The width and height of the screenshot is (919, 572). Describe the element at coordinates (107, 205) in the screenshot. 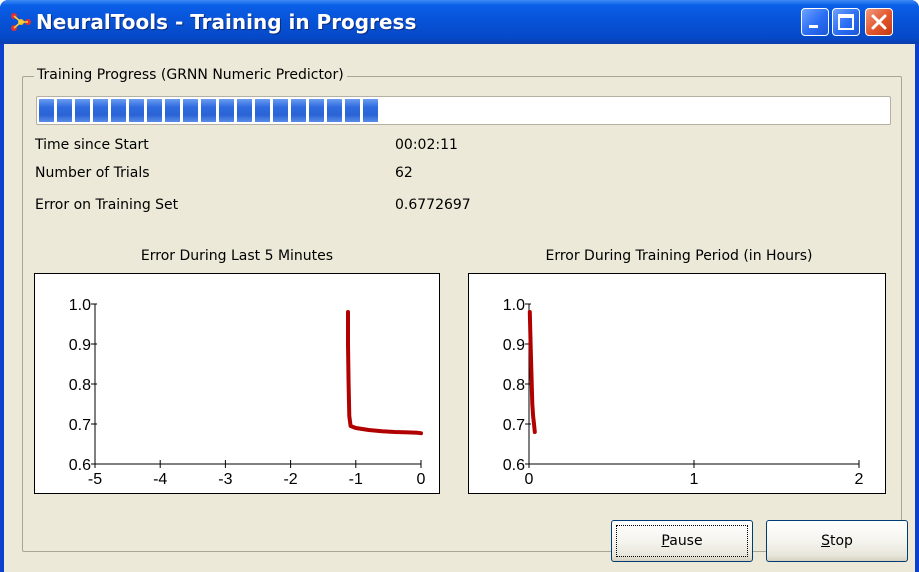

I see `training-error-label: Error on Training Set` at that location.